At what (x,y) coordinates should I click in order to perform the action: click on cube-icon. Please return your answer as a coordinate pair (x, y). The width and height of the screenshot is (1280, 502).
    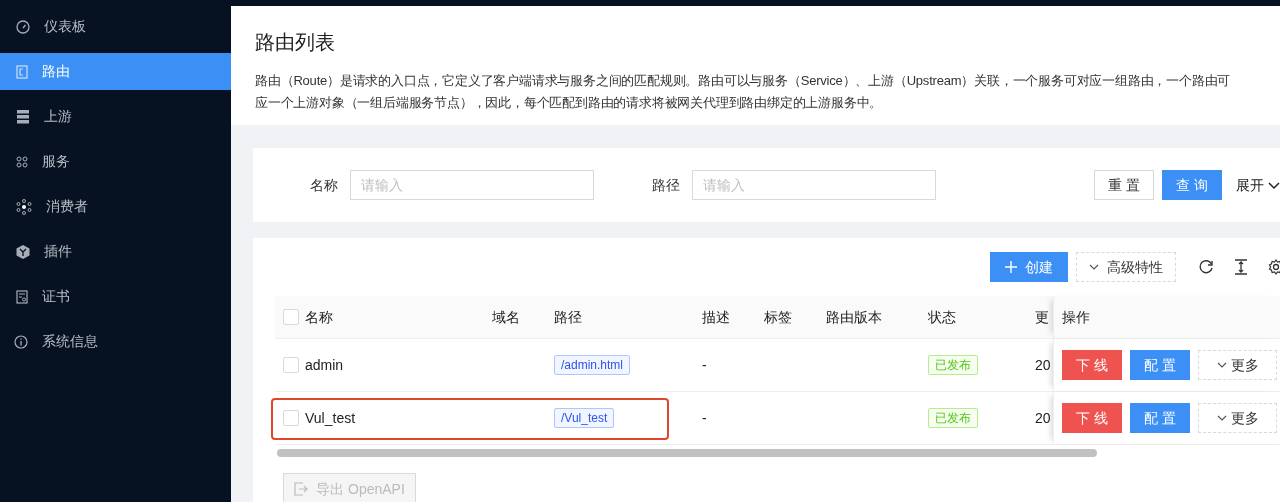
    Looking at the image, I should click on (23, 251).